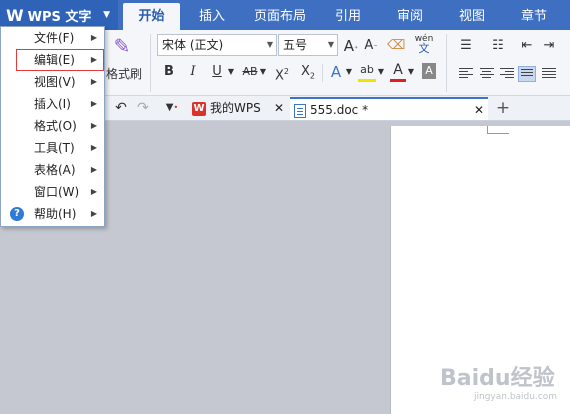  What do you see at coordinates (497, 378) in the screenshot?
I see `watermark: Baidu经验` at bounding box center [497, 378].